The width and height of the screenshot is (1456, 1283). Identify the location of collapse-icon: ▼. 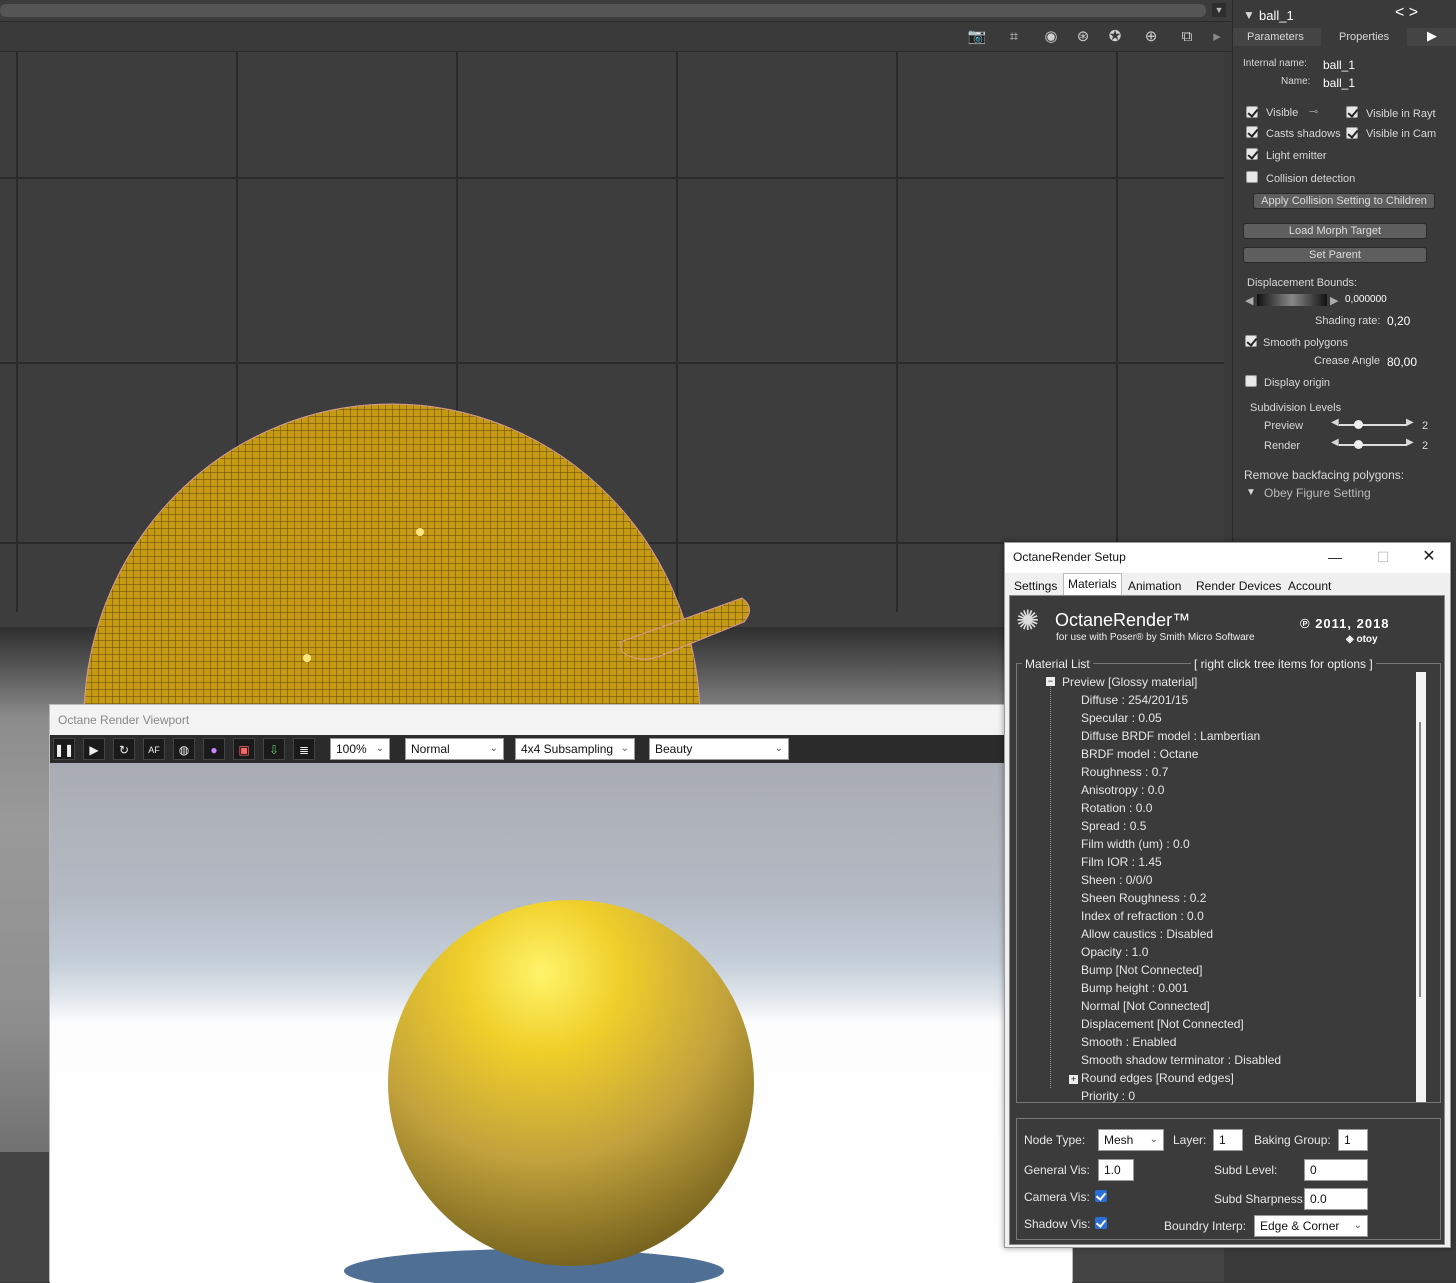
(1249, 15).